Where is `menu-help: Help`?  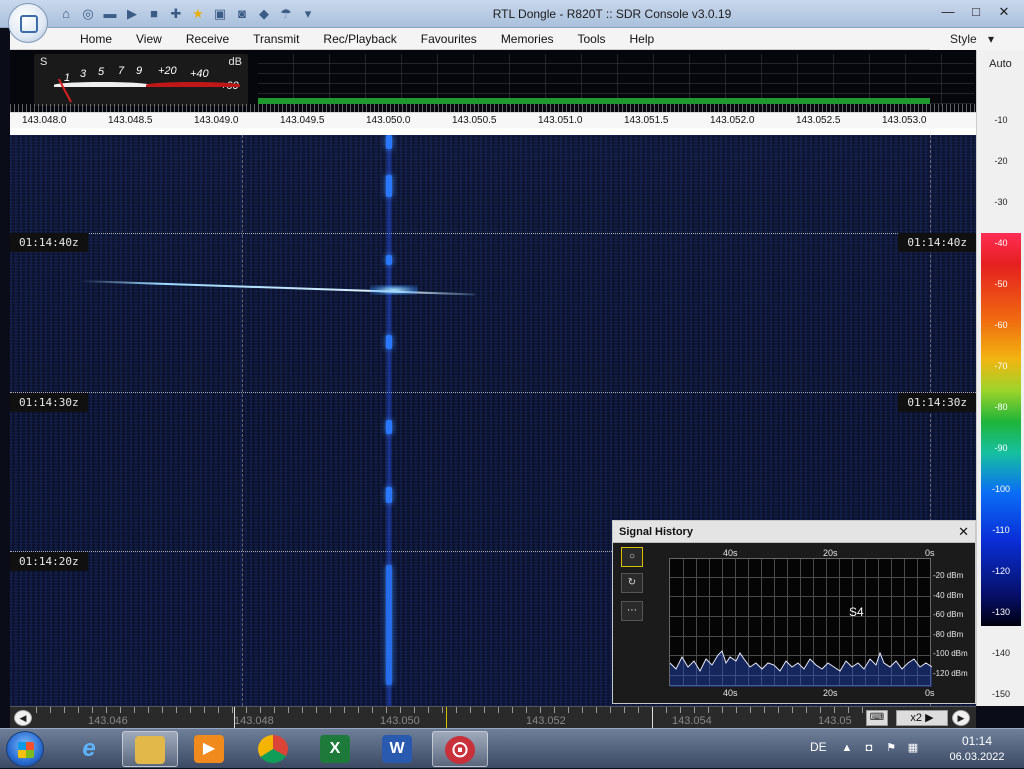 menu-help: Help is located at coordinates (642, 38).